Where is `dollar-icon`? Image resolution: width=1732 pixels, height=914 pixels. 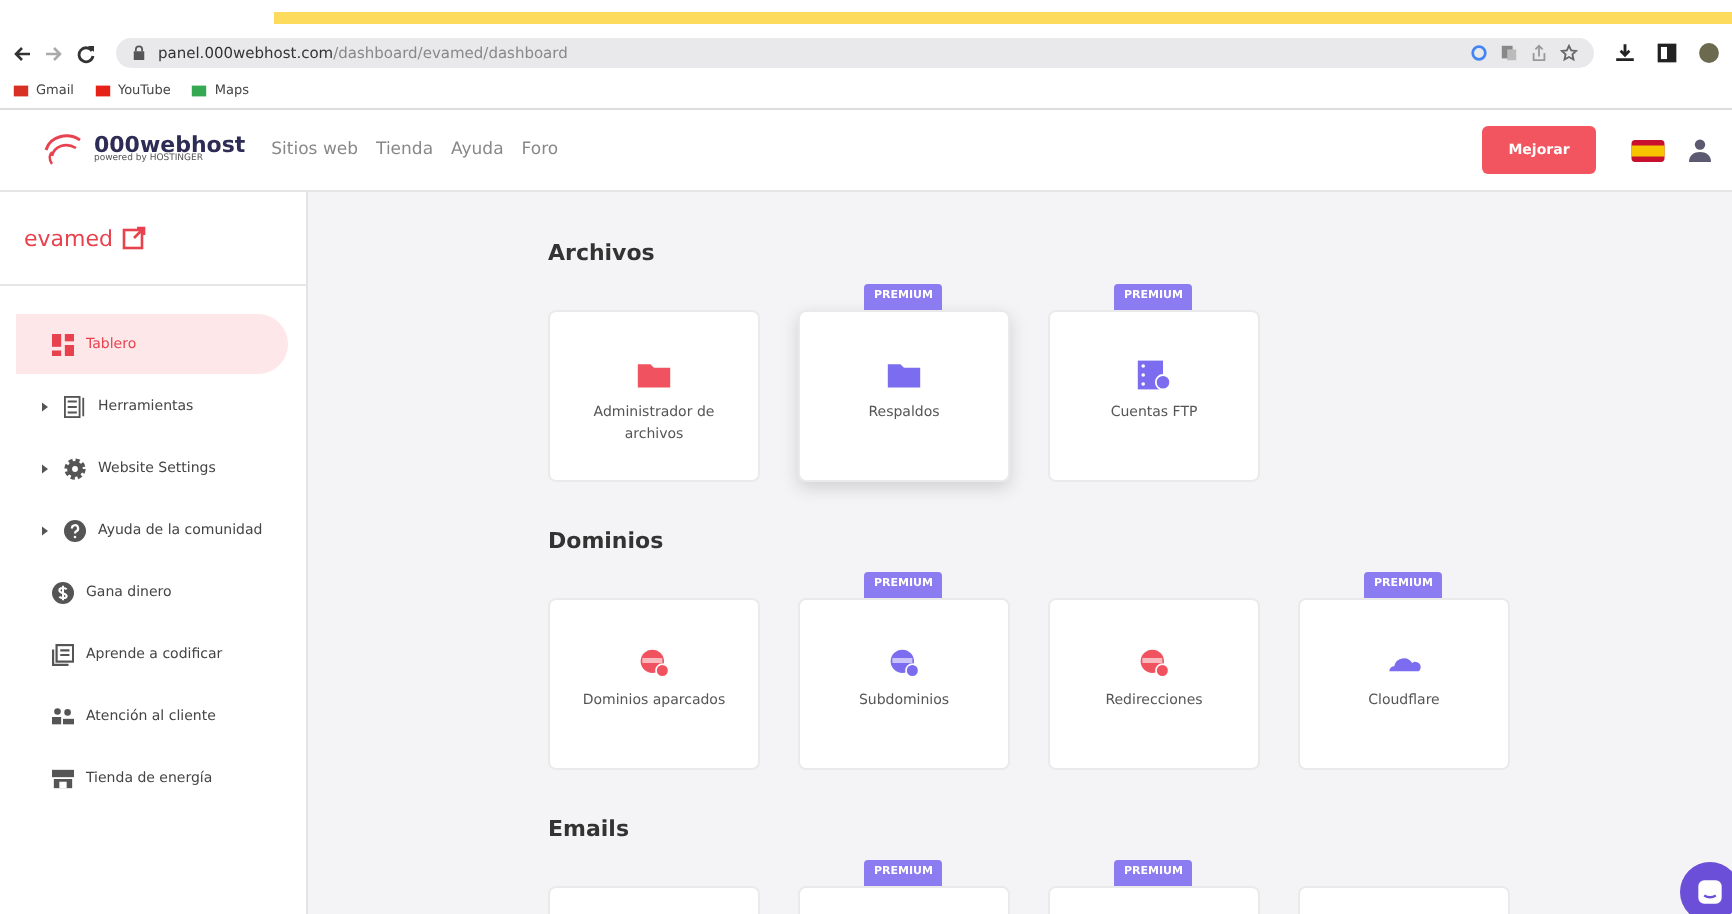 dollar-icon is located at coordinates (63, 592).